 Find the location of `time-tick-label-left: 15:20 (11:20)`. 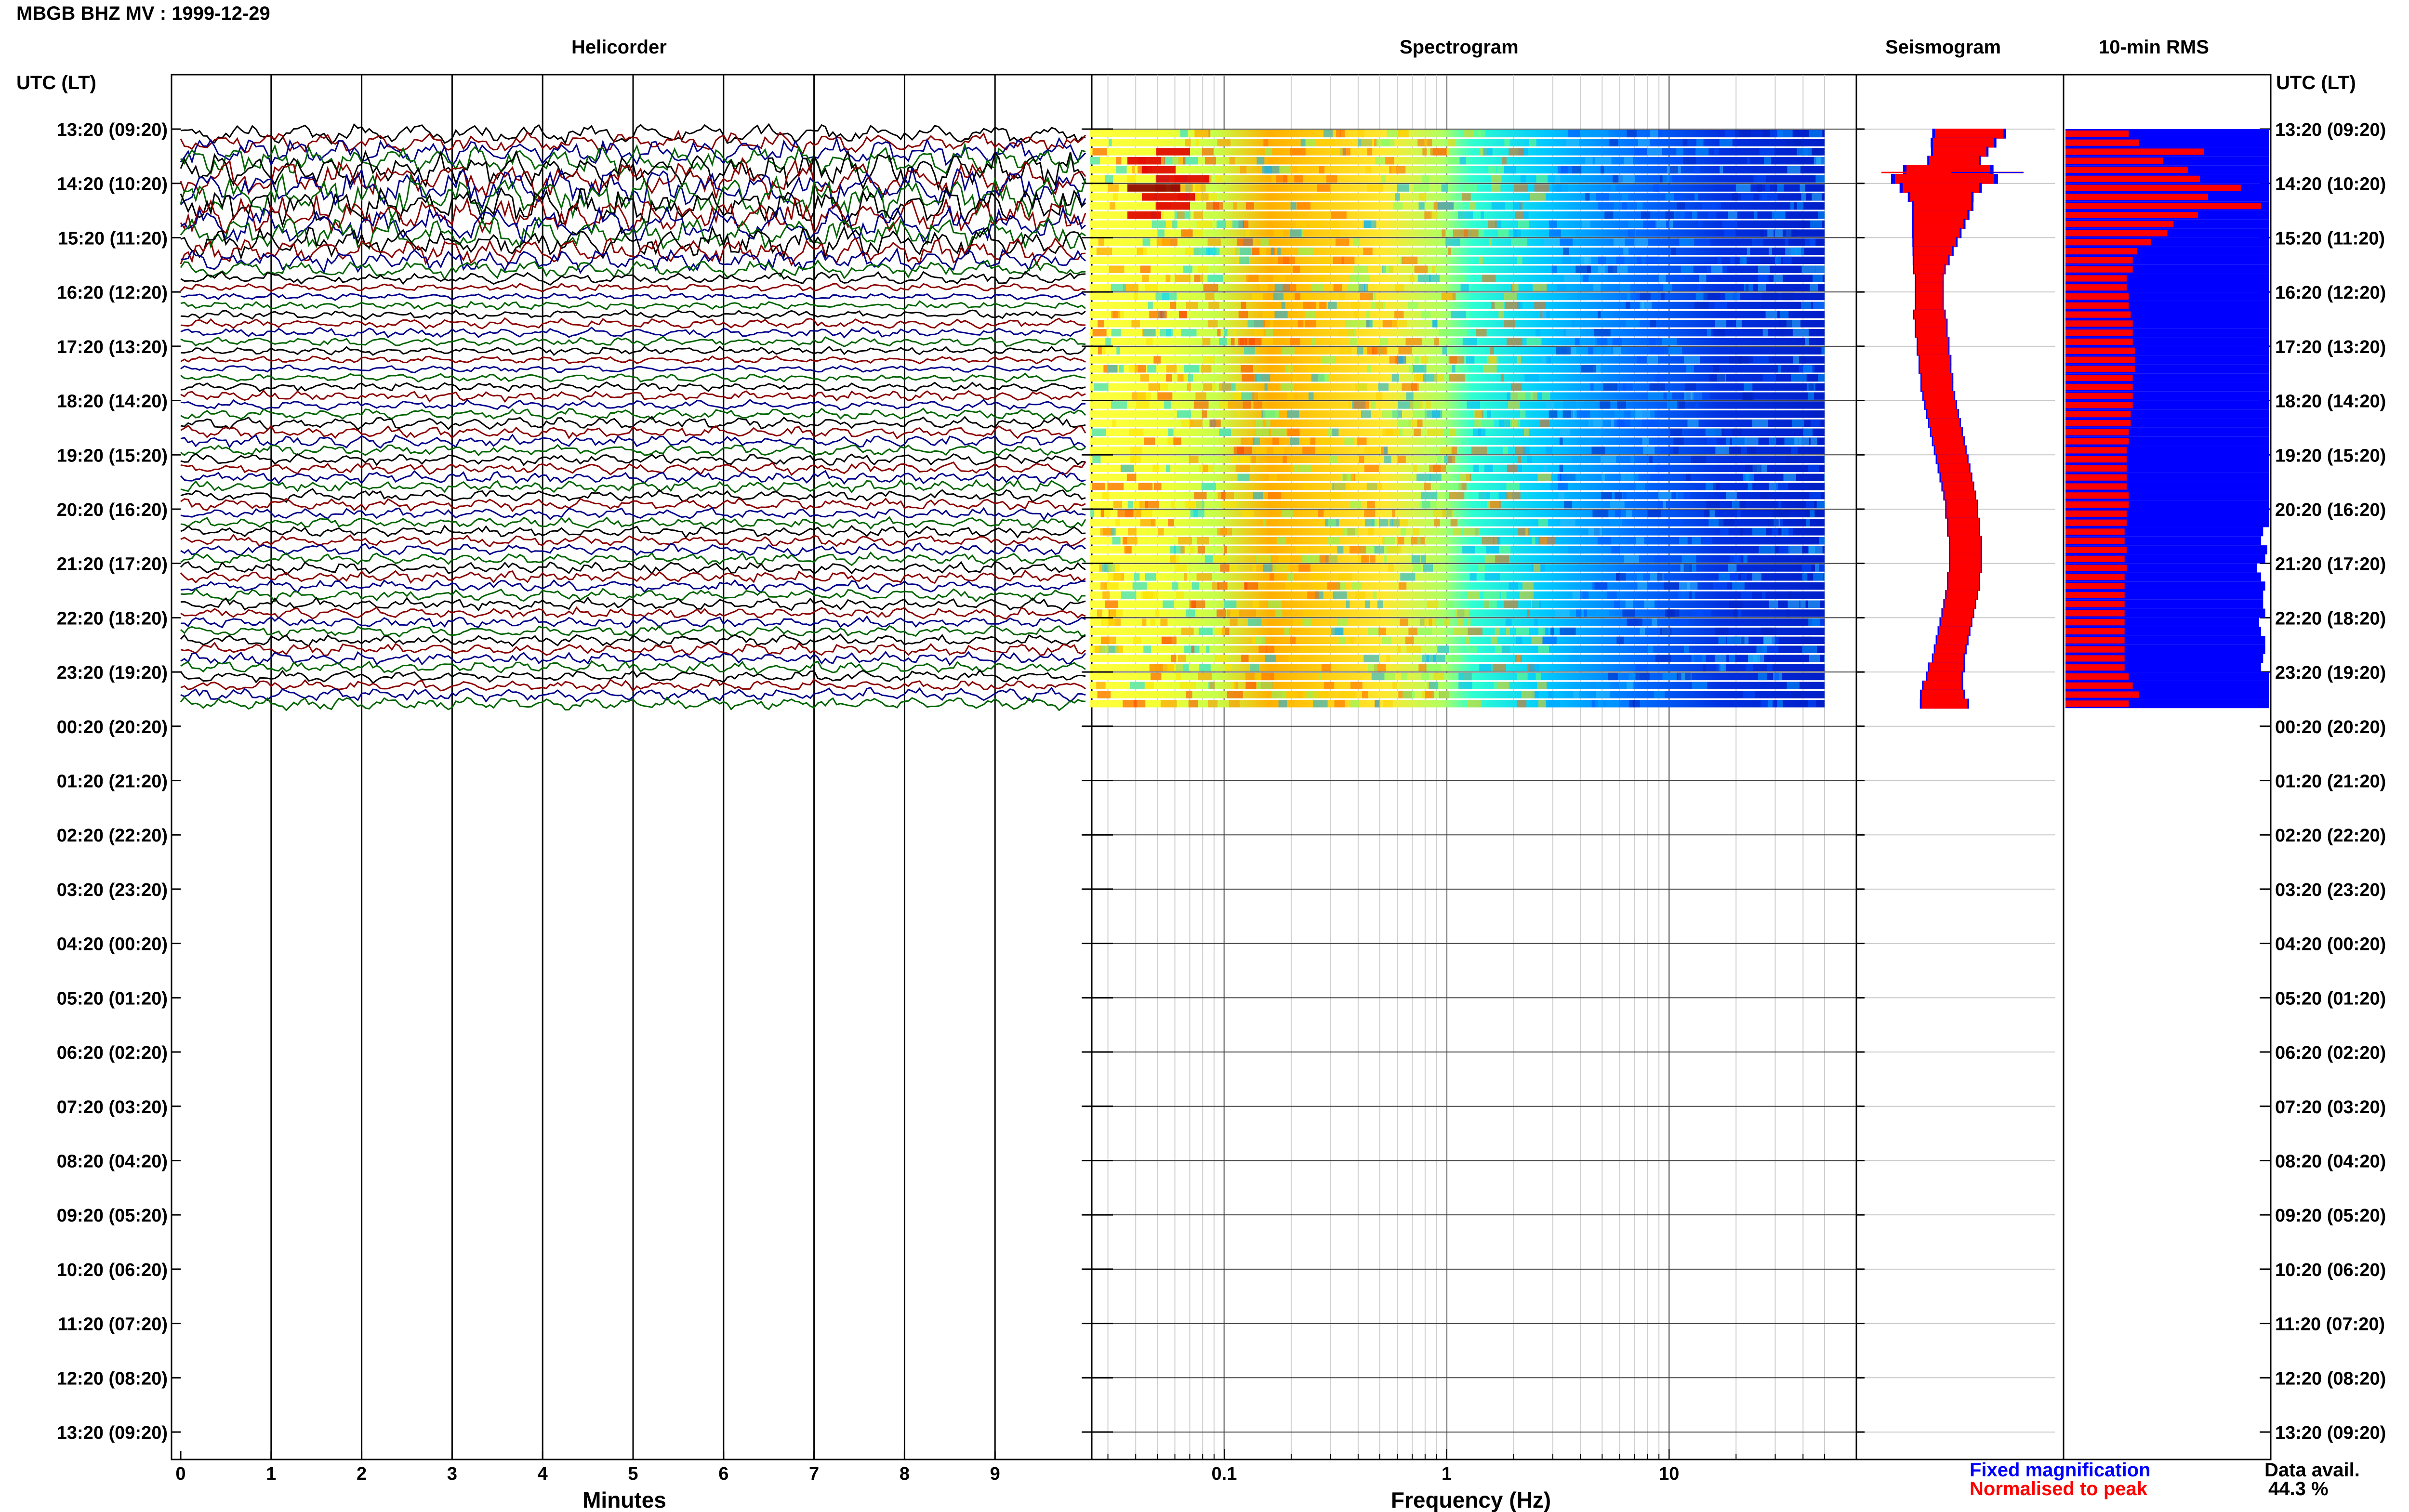

time-tick-label-left: 15:20 (11:20) is located at coordinates (113, 238).